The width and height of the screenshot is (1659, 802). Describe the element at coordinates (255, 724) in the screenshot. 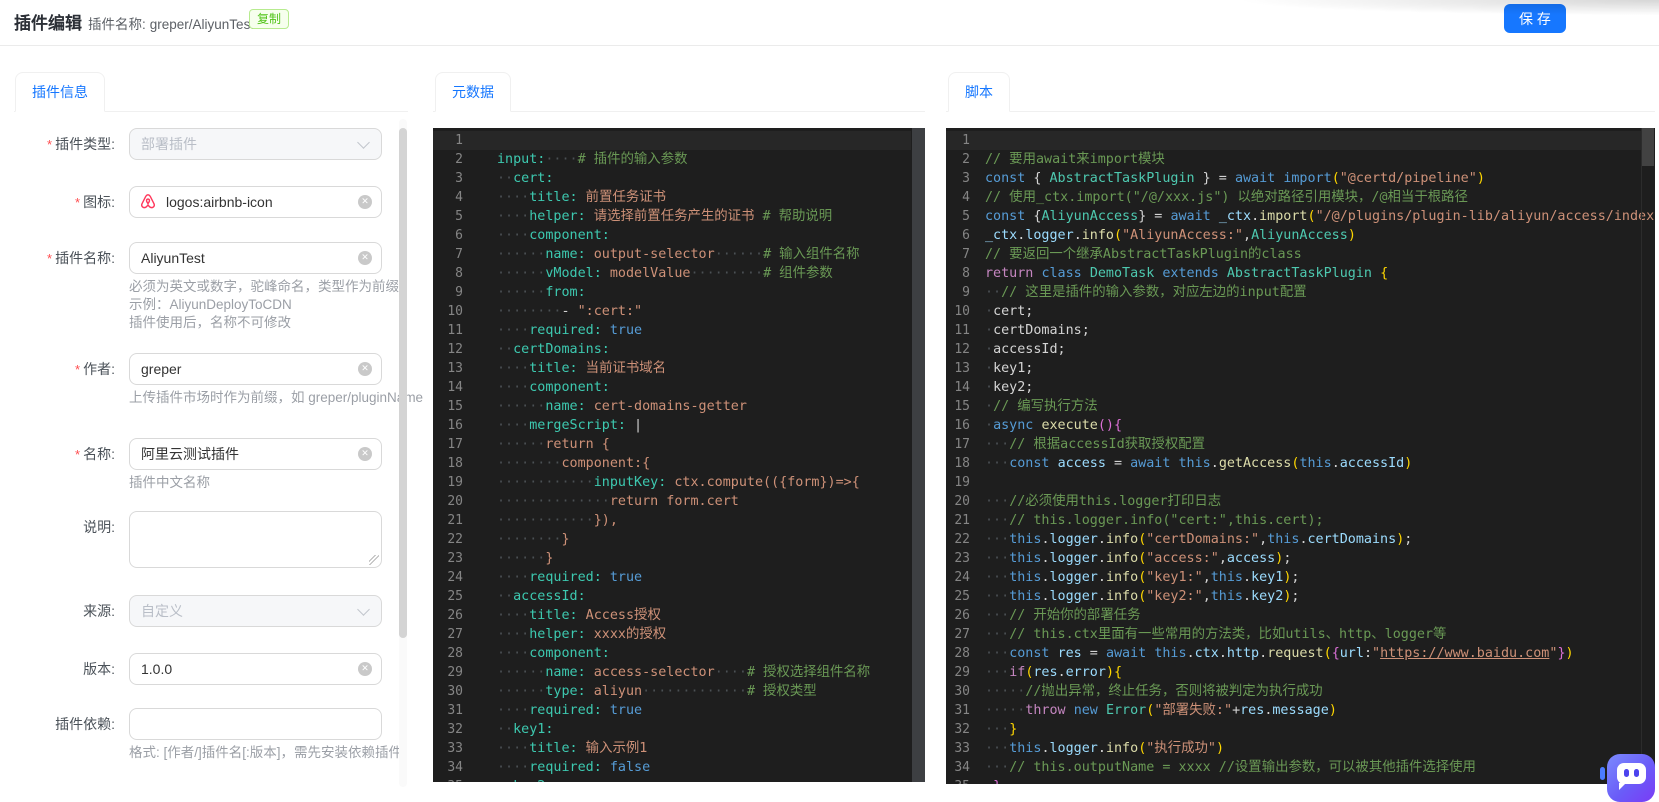

I see `dependency-input` at that location.